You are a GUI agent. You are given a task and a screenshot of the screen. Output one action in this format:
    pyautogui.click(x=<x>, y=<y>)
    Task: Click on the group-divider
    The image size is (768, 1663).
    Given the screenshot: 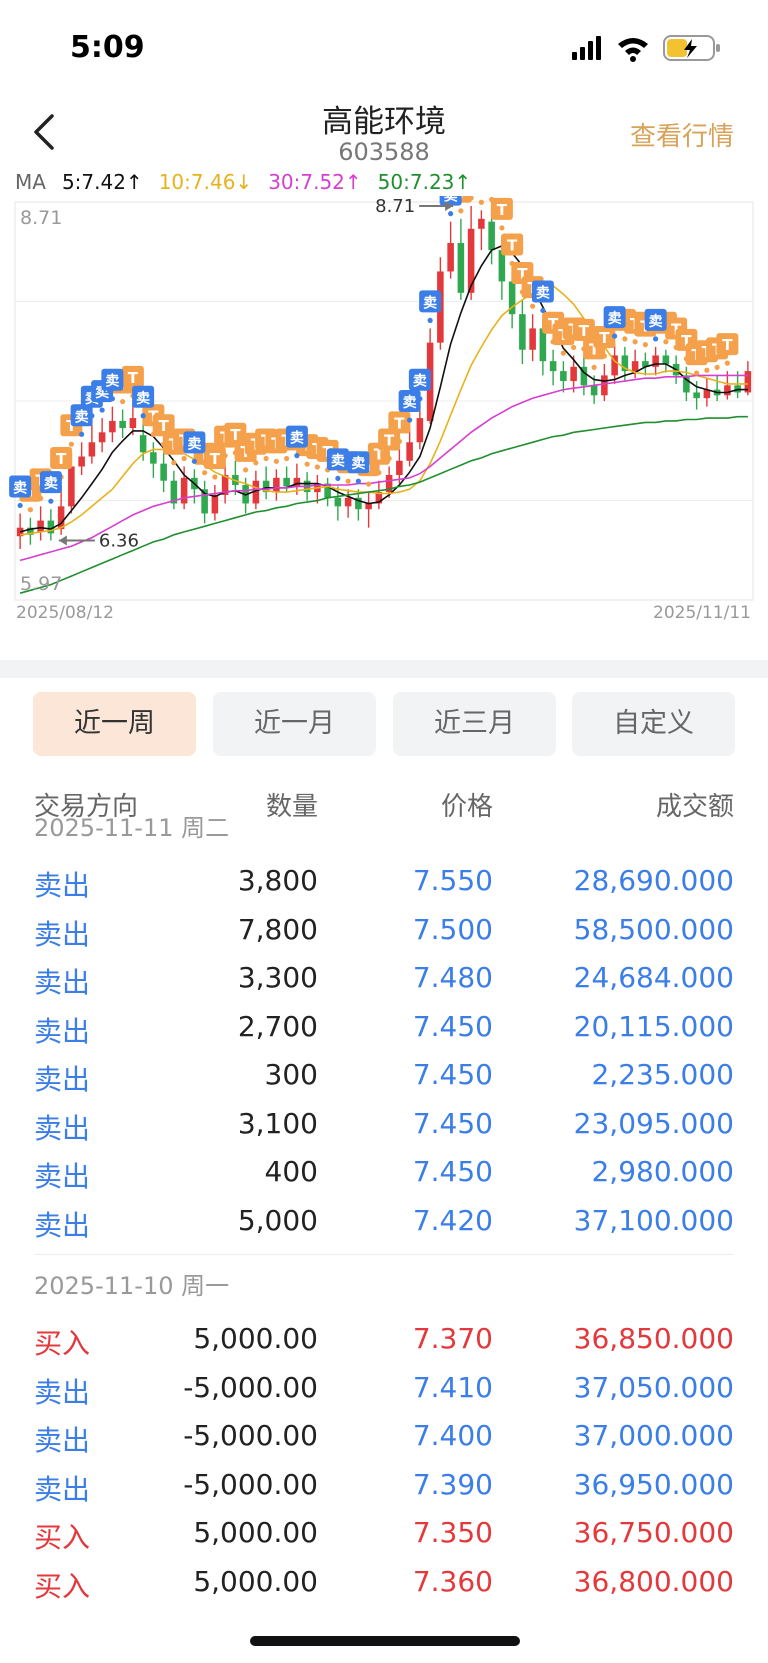 What is the action you would take?
    pyautogui.click(x=384, y=1254)
    